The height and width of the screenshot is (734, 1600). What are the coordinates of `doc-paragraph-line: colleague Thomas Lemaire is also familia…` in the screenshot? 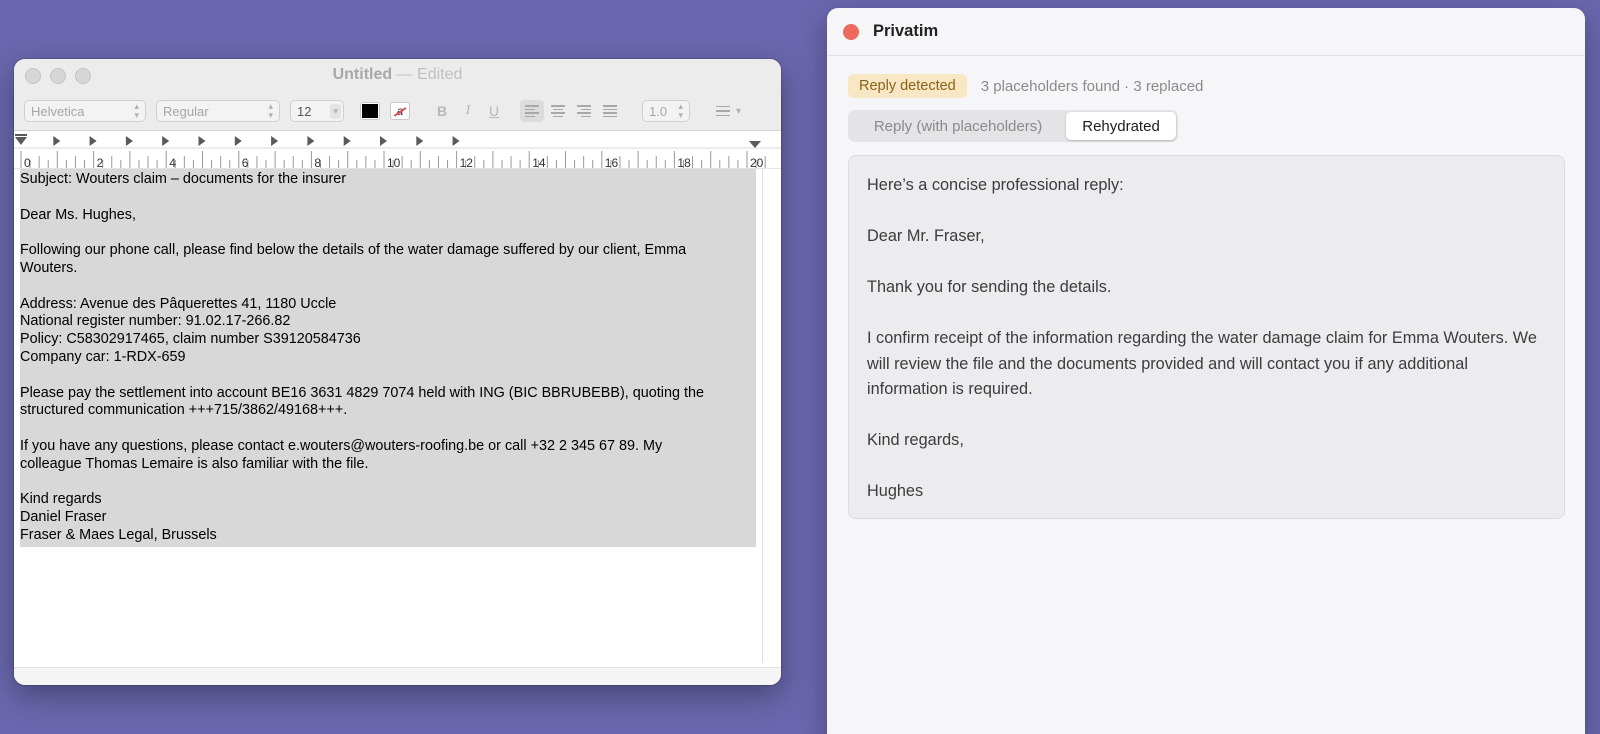 It's located at (194, 463).